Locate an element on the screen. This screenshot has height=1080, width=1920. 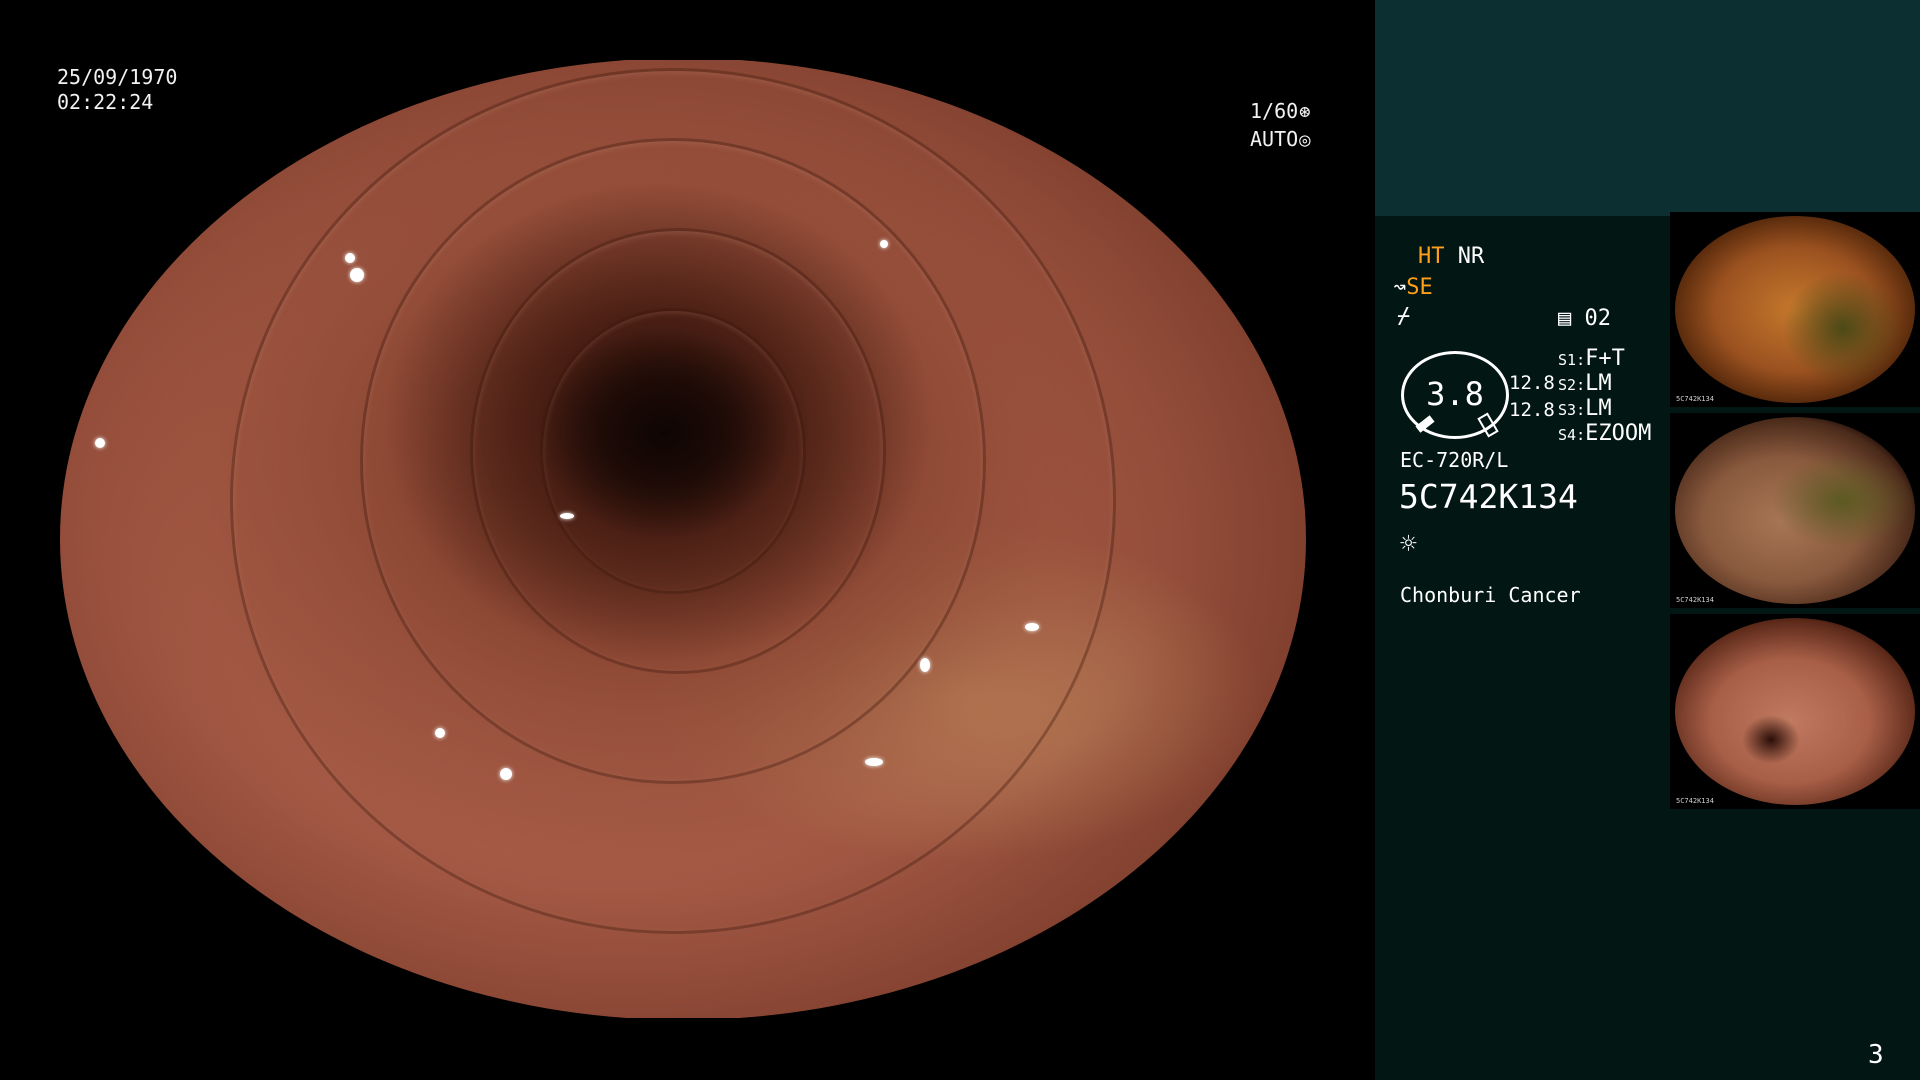
exam-date: 25/09/1970 is located at coordinates (117, 77).